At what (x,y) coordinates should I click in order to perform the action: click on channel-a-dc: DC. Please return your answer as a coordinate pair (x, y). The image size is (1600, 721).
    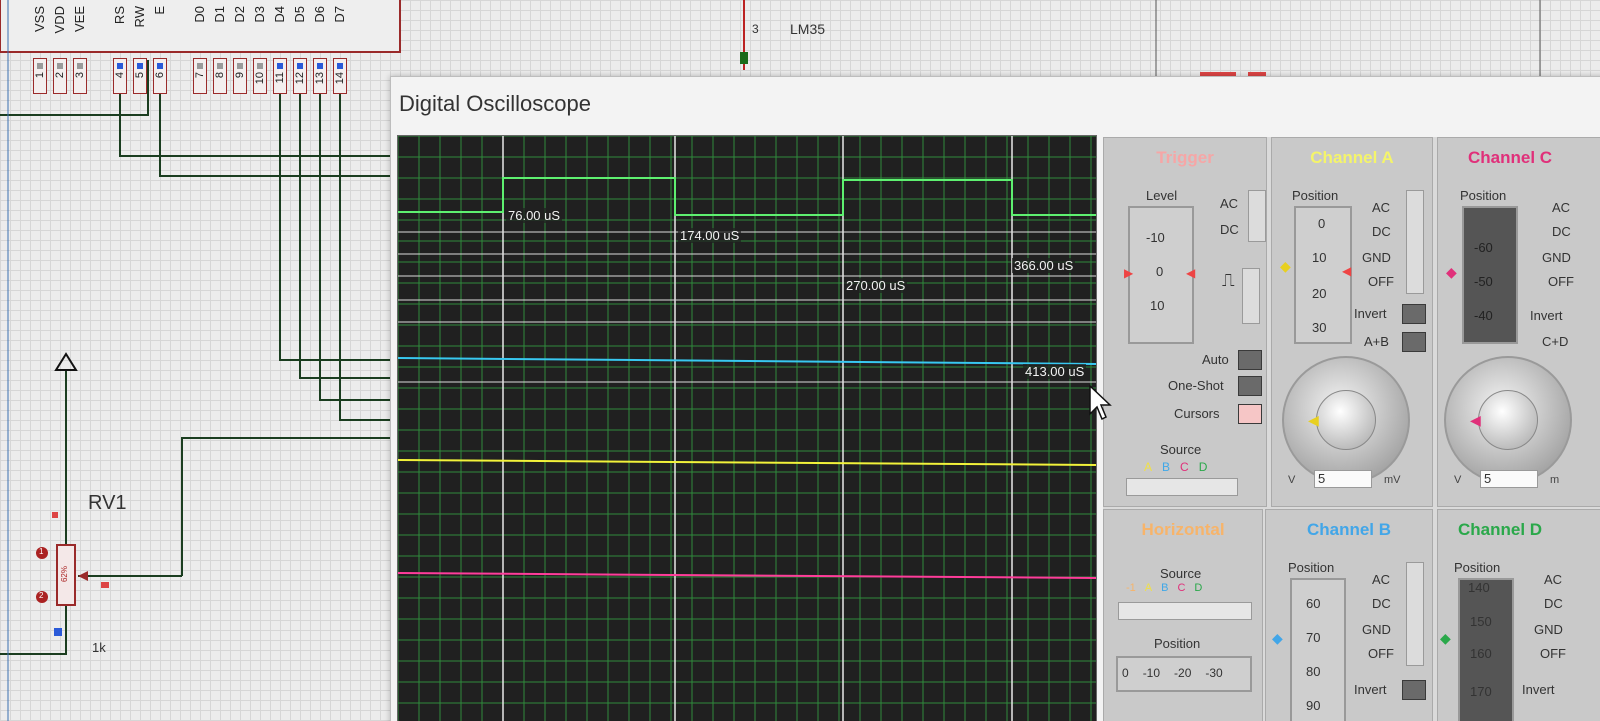
    Looking at the image, I should click on (1381, 231).